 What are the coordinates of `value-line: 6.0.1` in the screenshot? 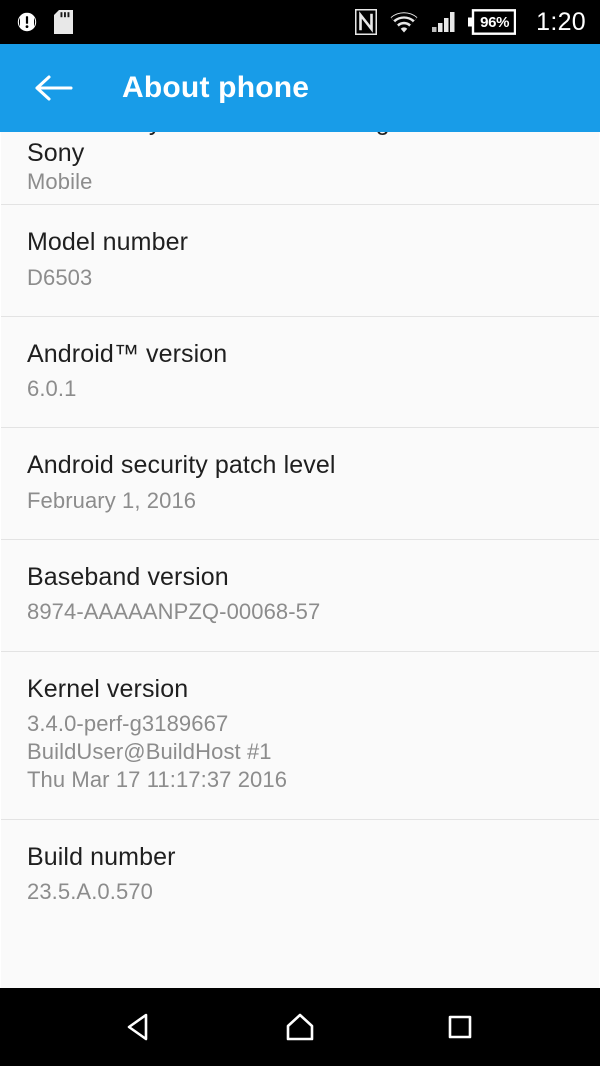 It's located at (52, 389).